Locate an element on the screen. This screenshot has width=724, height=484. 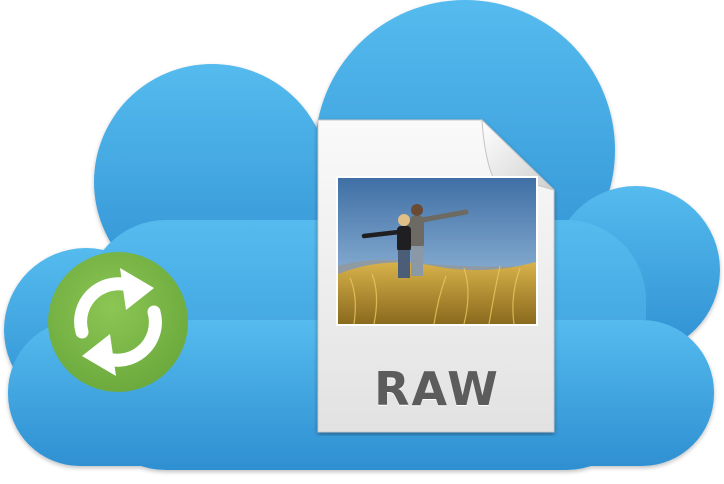
file-type-label: RAW is located at coordinates (437, 389).